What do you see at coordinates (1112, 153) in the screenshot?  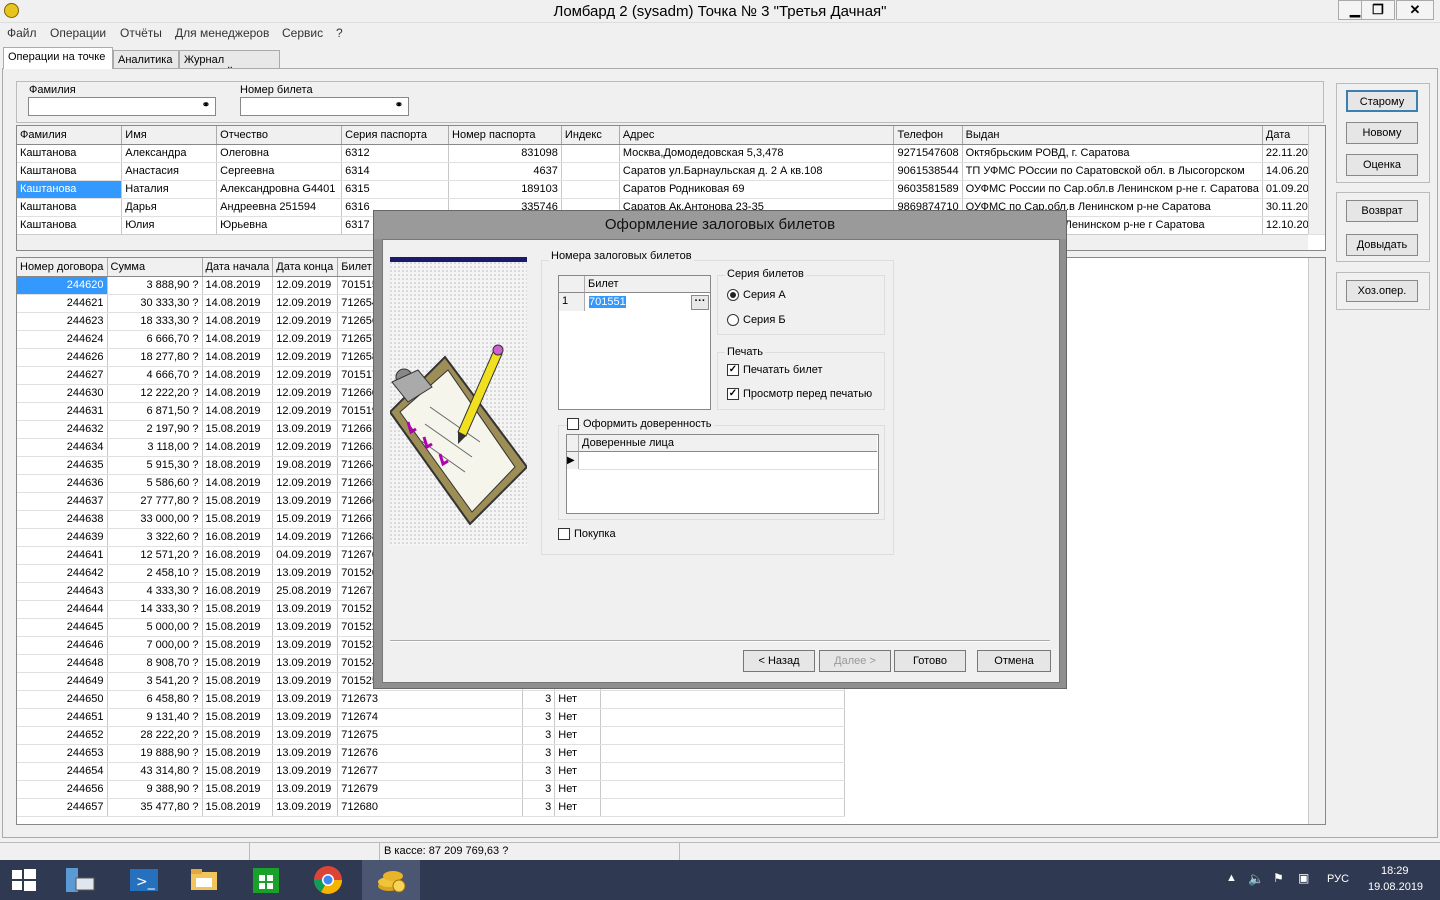 I see `client-cell: Октябрьским РОВД, г. Саратова` at bounding box center [1112, 153].